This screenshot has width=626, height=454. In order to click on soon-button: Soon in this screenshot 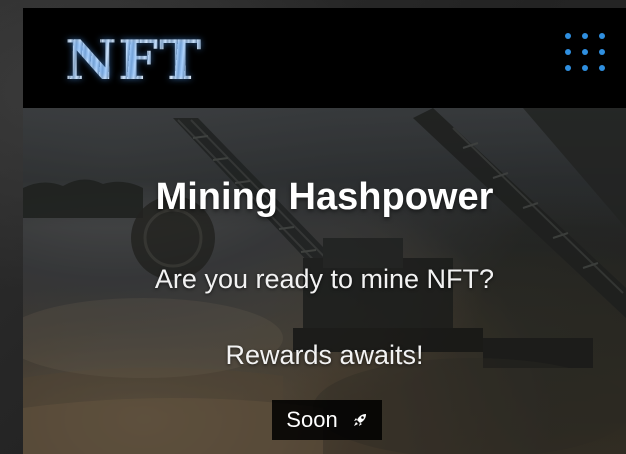, I will do `click(327, 420)`.